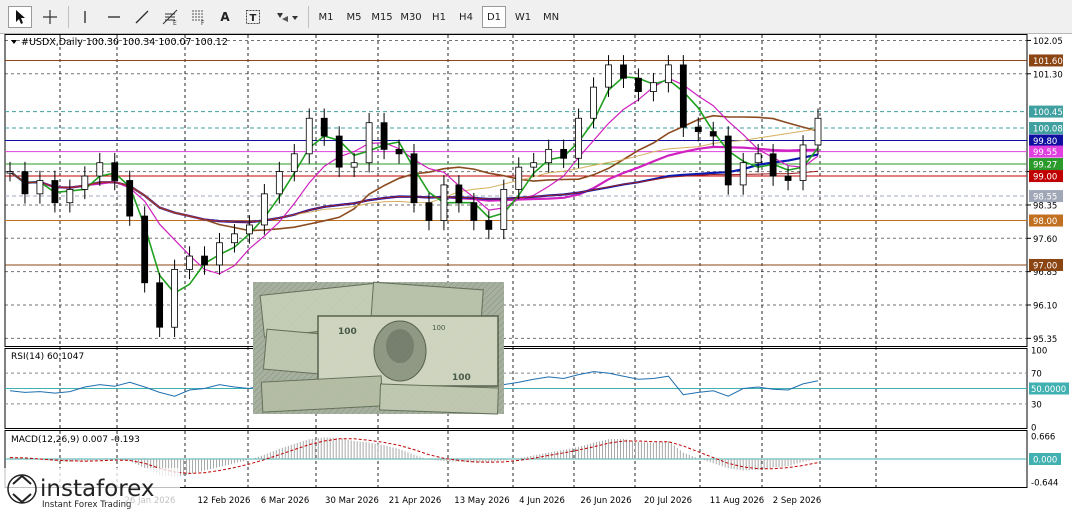 Image resolution: width=1072 pixels, height=512 pixels. Describe the element at coordinates (20, 17) in the screenshot. I see `cursor-icon` at that location.